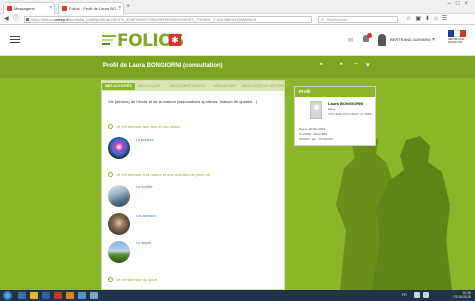 This screenshot has height=301, width=475. Describe the element at coordinates (119, 148) in the screenshot. I see `painting-image` at that location.